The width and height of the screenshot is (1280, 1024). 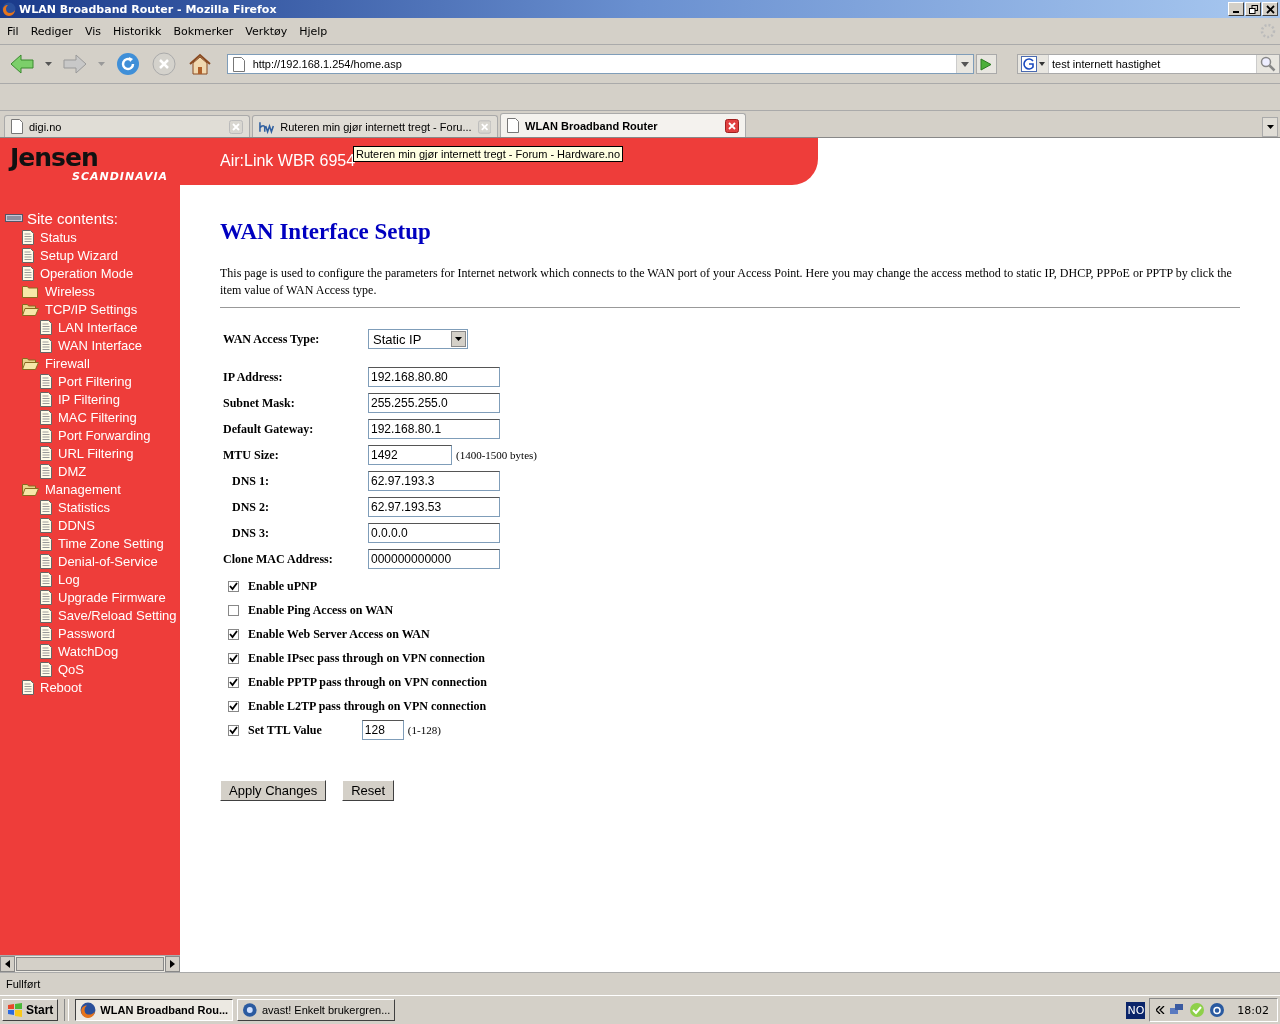 What do you see at coordinates (434, 507) in the screenshot?
I see `text-input: 62.97.193.53` at bounding box center [434, 507].